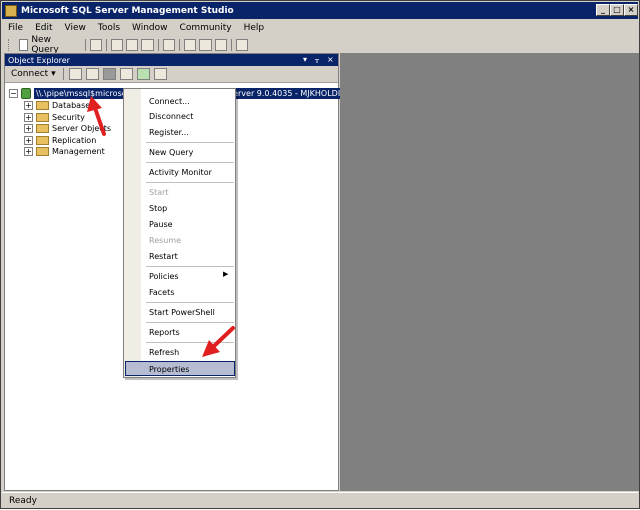  Describe the element at coordinates (161, 226) in the screenshot. I see `annotation-overlay` at that location.